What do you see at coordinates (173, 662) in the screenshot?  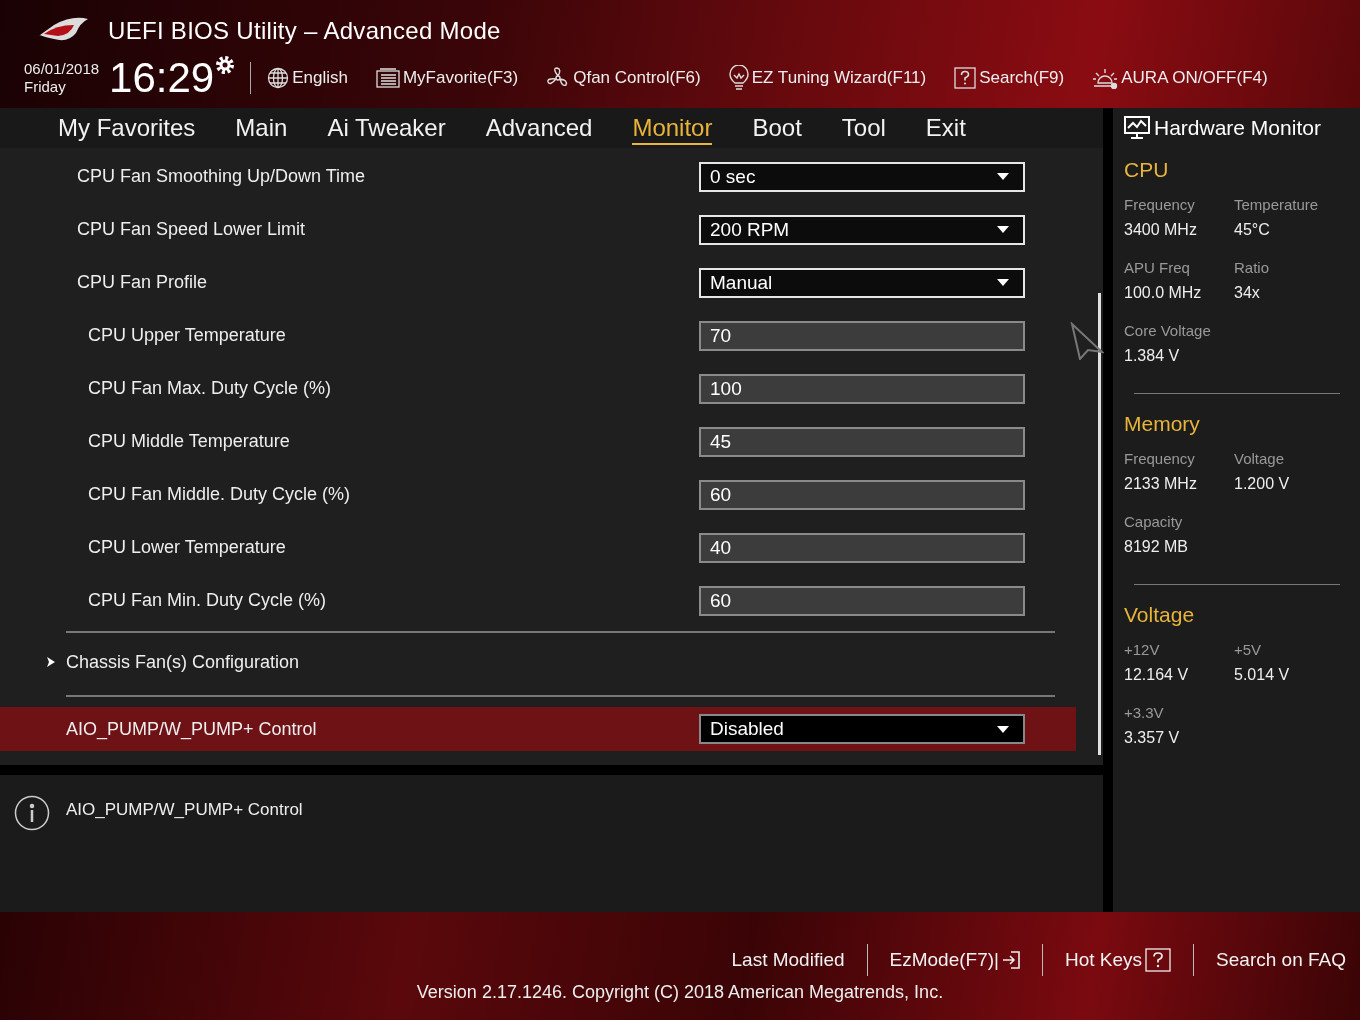 I see `submenu-link: Chassis Fan(s) Configuration` at bounding box center [173, 662].